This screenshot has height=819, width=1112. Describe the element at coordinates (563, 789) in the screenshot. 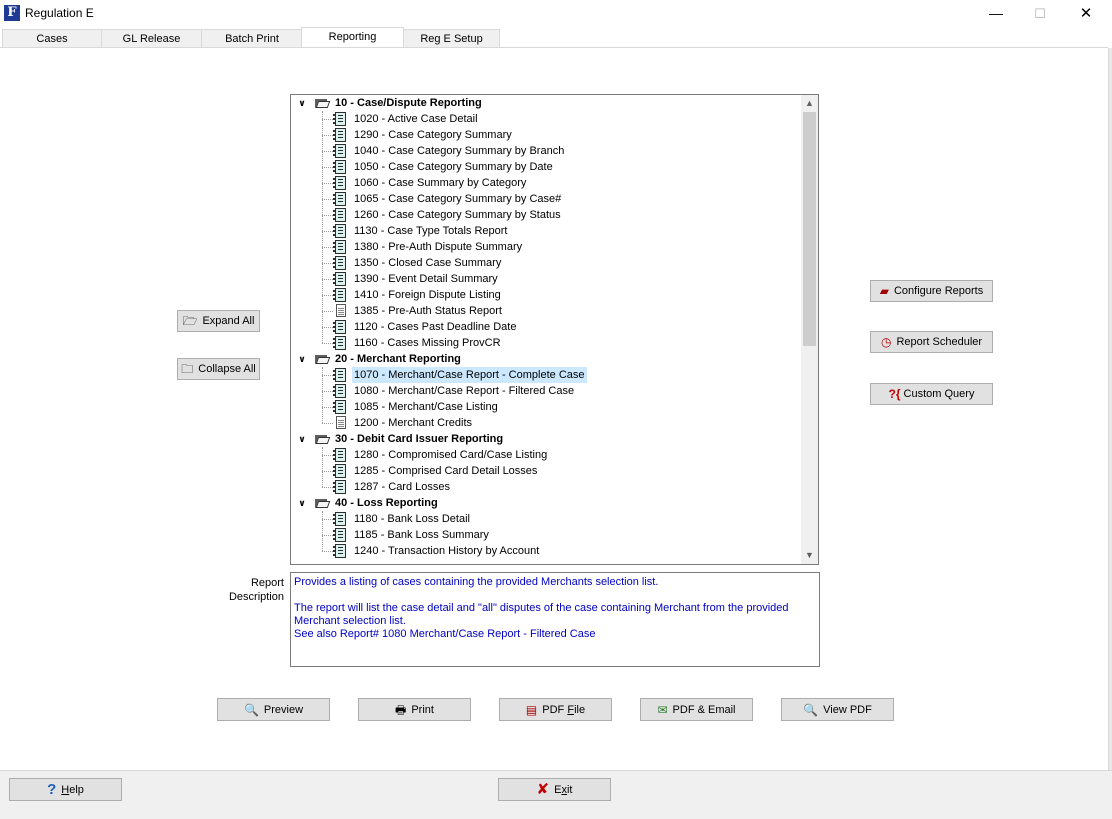

I see `exit-label: Exit` at that location.